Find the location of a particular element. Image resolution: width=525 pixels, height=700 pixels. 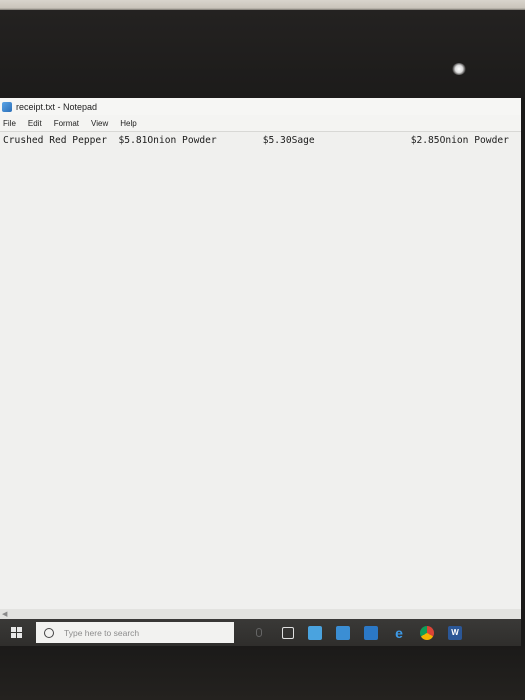

menu-file: File is located at coordinates (9, 123).